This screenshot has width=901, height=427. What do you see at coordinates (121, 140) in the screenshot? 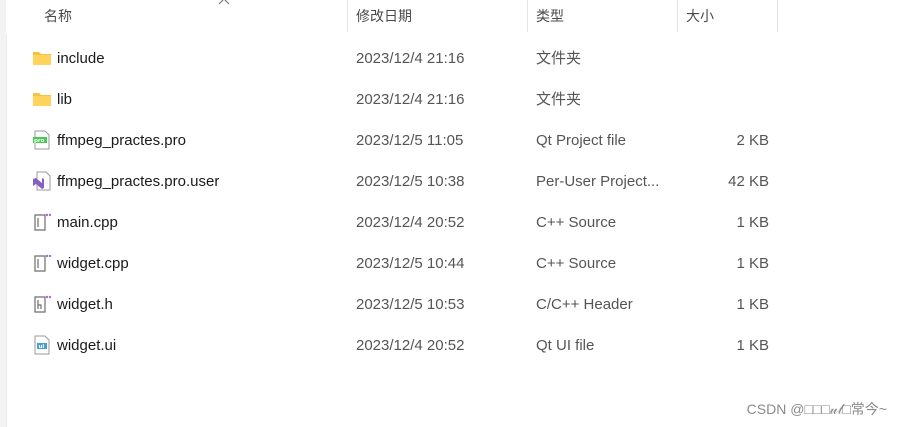
I see `file-name: ffmpeg_practes.pro` at bounding box center [121, 140].